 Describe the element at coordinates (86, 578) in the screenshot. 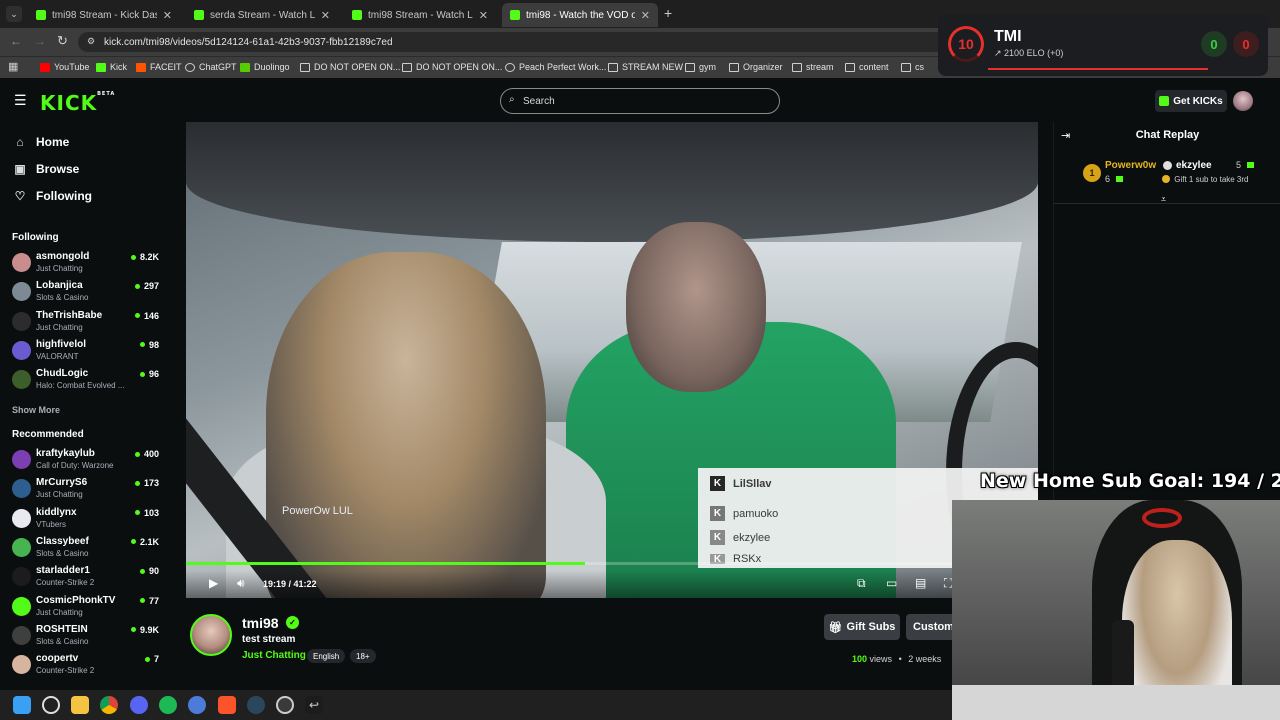

I see `channel-item: starladder1 Counter-Strike 2 90` at that location.